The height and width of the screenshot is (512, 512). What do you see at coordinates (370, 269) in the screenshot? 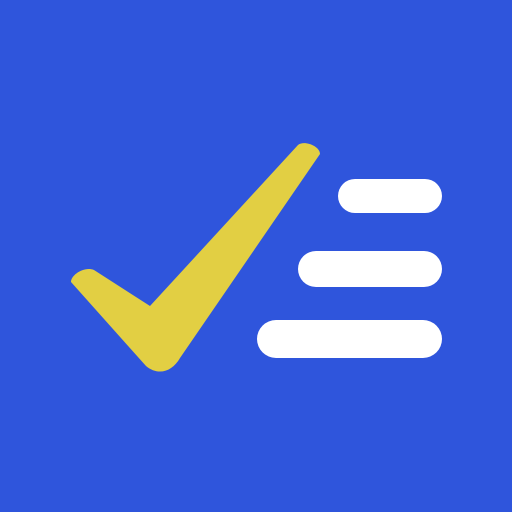
I see `list-line-medium` at bounding box center [370, 269].